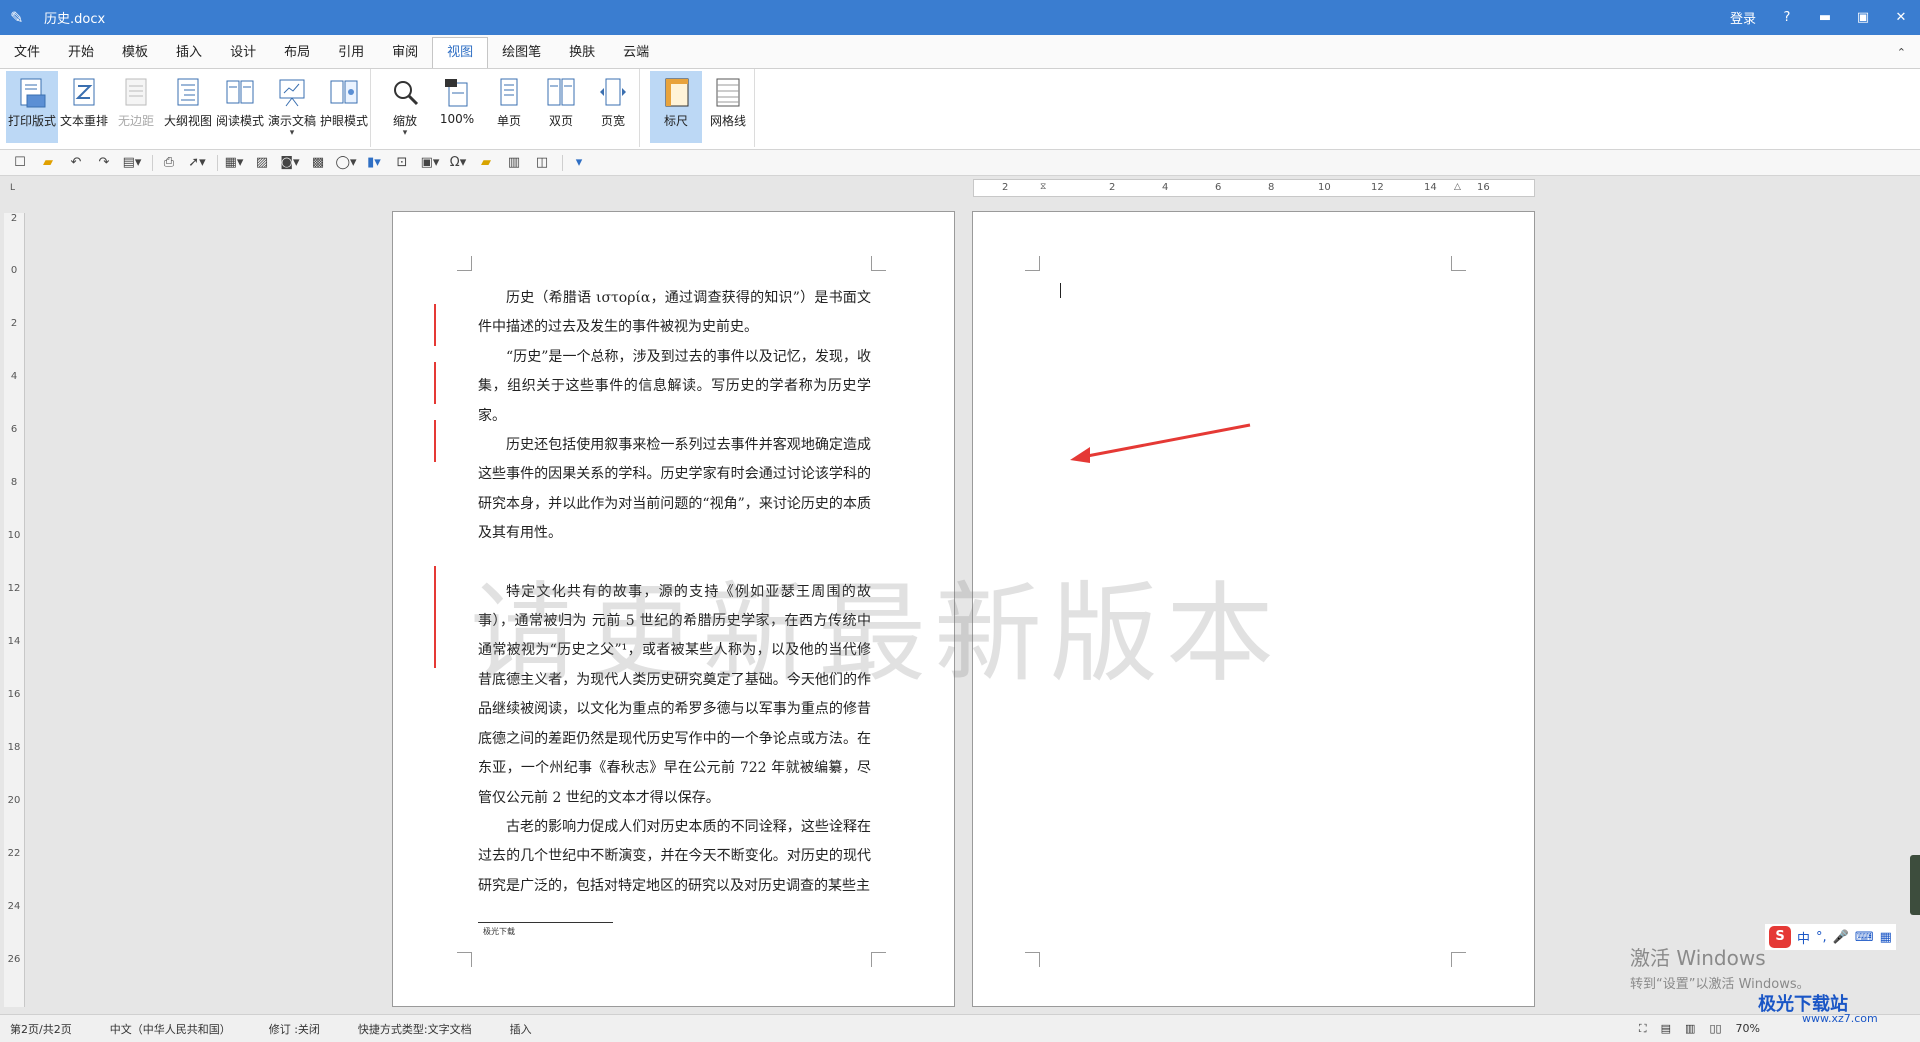  Describe the element at coordinates (1743, 17) in the screenshot. I see `login-button: 登录` at that location.